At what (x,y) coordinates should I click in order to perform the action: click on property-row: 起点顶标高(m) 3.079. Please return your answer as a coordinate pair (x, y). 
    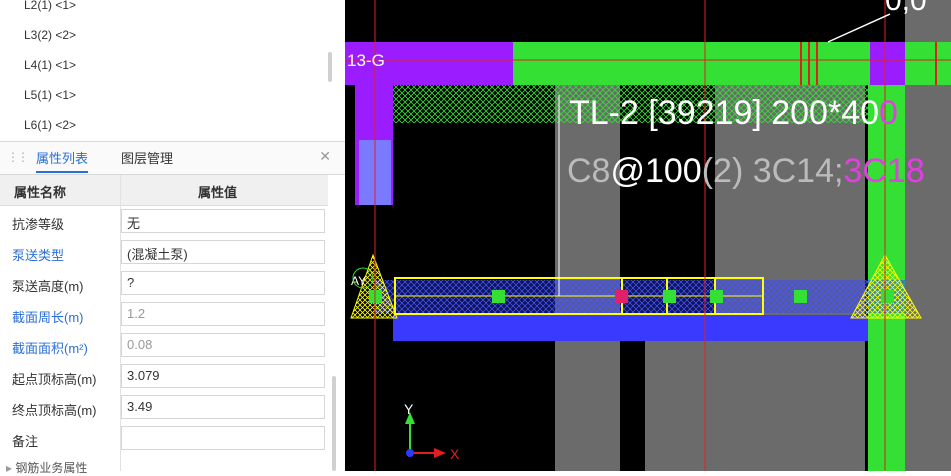
    Looking at the image, I should click on (164, 376).